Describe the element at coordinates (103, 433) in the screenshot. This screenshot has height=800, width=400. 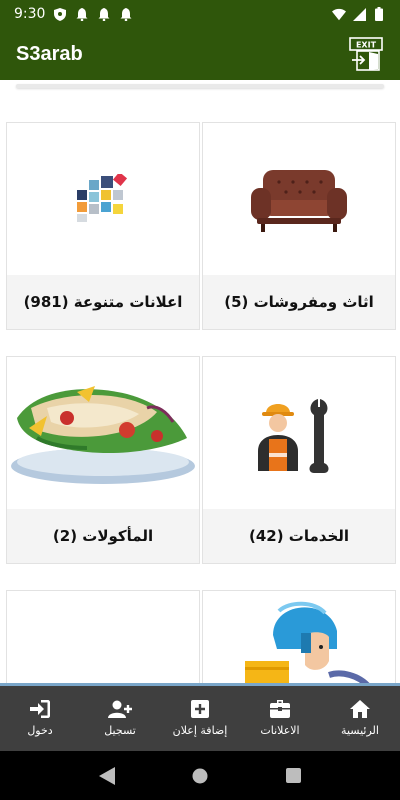
I see `food-wrap-plate-icon` at that location.